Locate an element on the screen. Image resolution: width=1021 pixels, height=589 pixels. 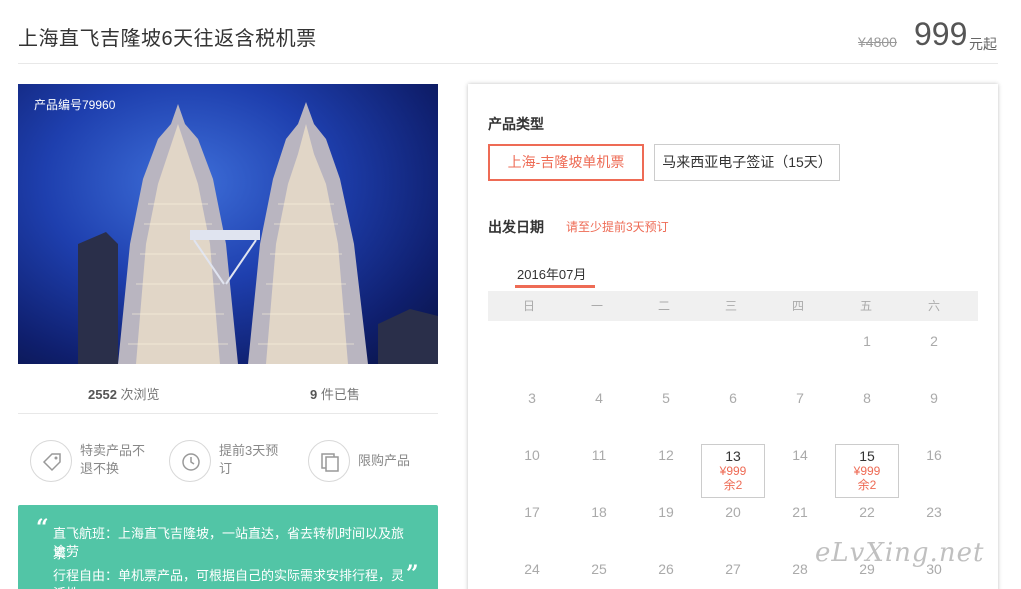
page-title: 上海直飞吉隆坡6天往返含税机票 is located at coordinates (167, 39).